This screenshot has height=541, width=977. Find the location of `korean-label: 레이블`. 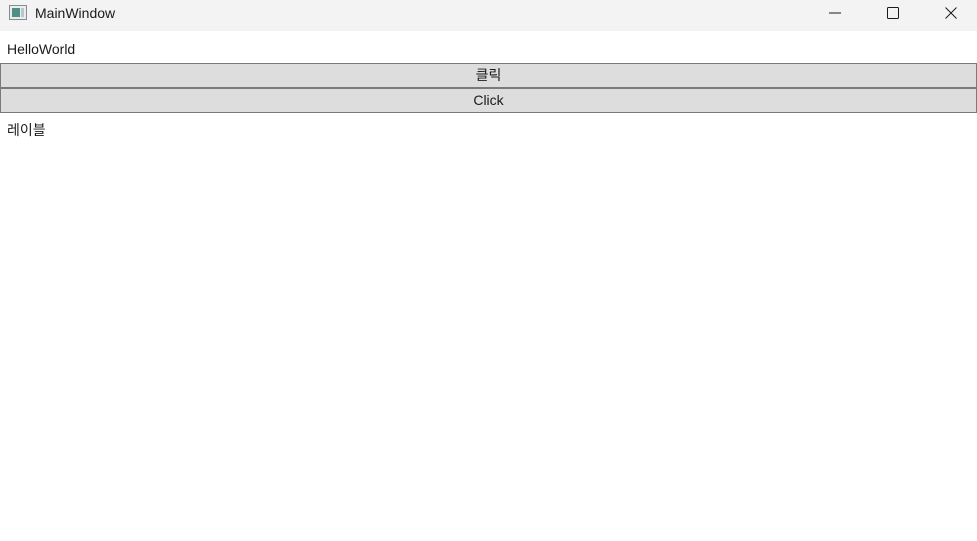

korean-label: 레이블 is located at coordinates (26, 130).